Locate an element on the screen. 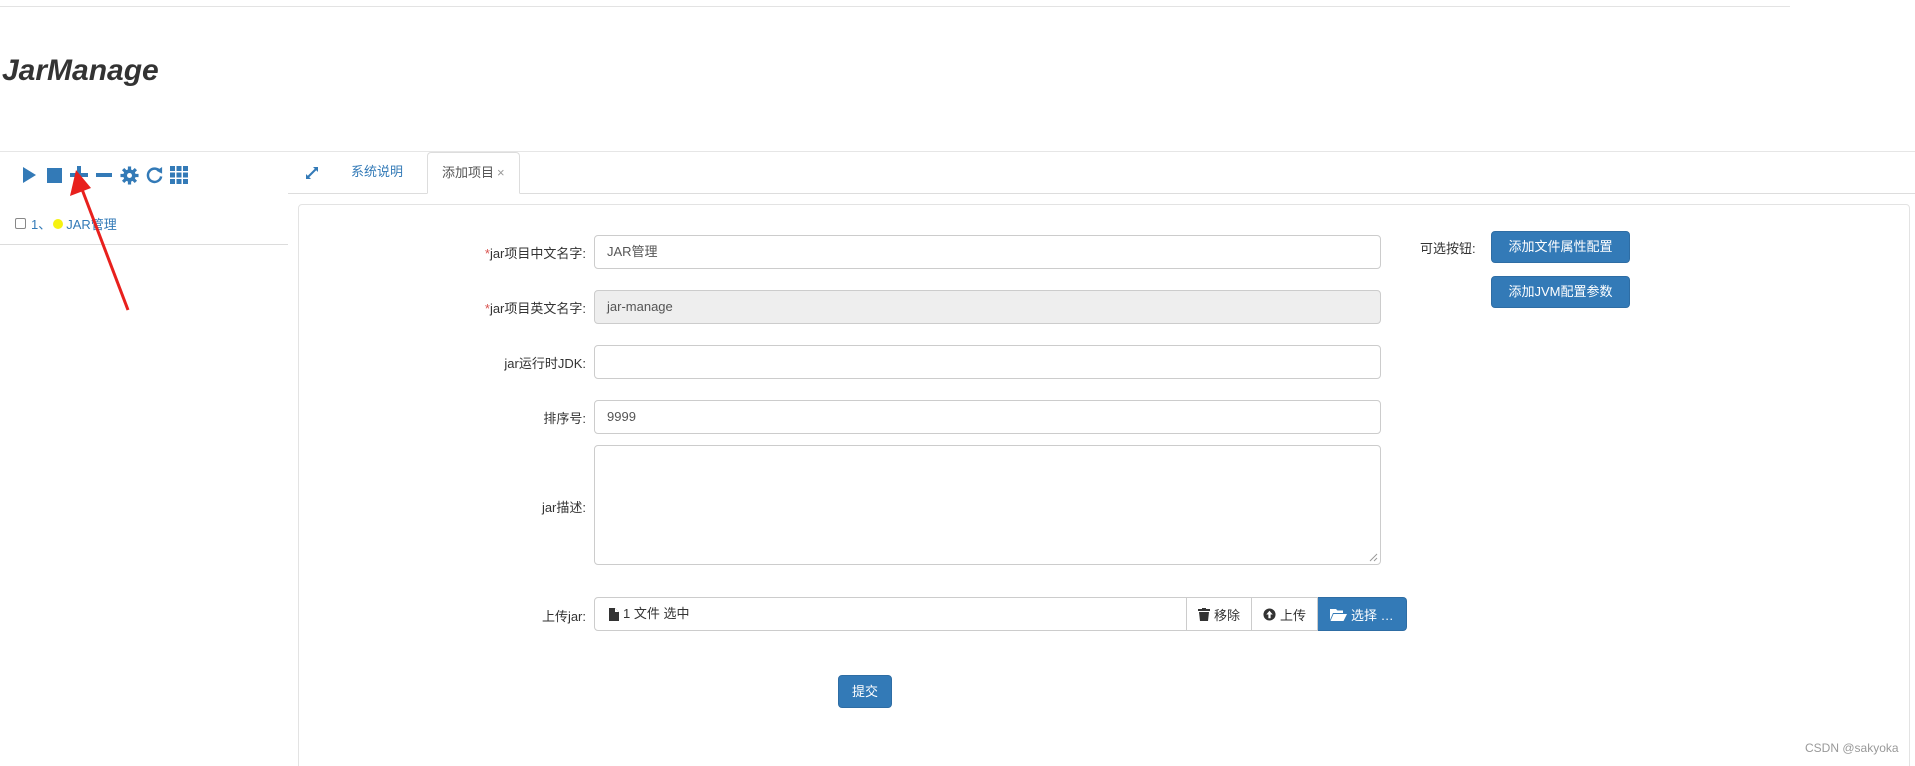  watermark: CSDN @sakyoka is located at coordinates (1852, 748).